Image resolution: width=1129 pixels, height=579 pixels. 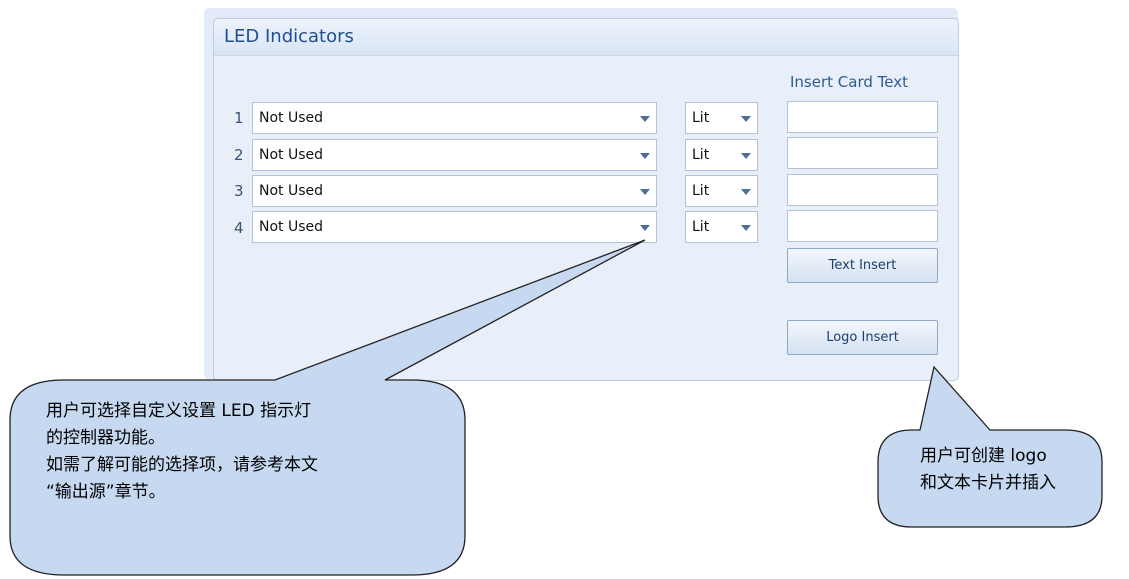 What do you see at coordinates (988, 483) in the screenshot?
I see `callout-line: 和文本卡片并插入` at bounding box center [988, 483].